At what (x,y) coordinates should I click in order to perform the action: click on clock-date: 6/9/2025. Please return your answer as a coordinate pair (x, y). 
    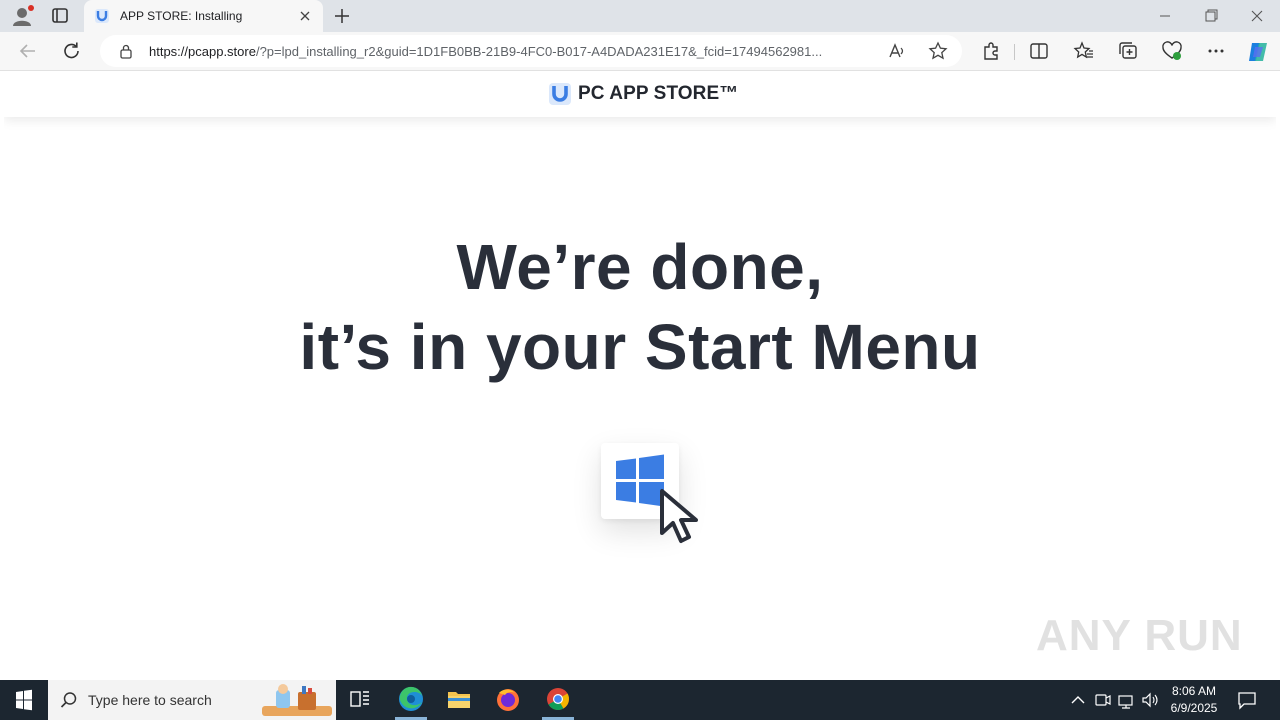
    Looking at the image, I should click on (1194, 708).